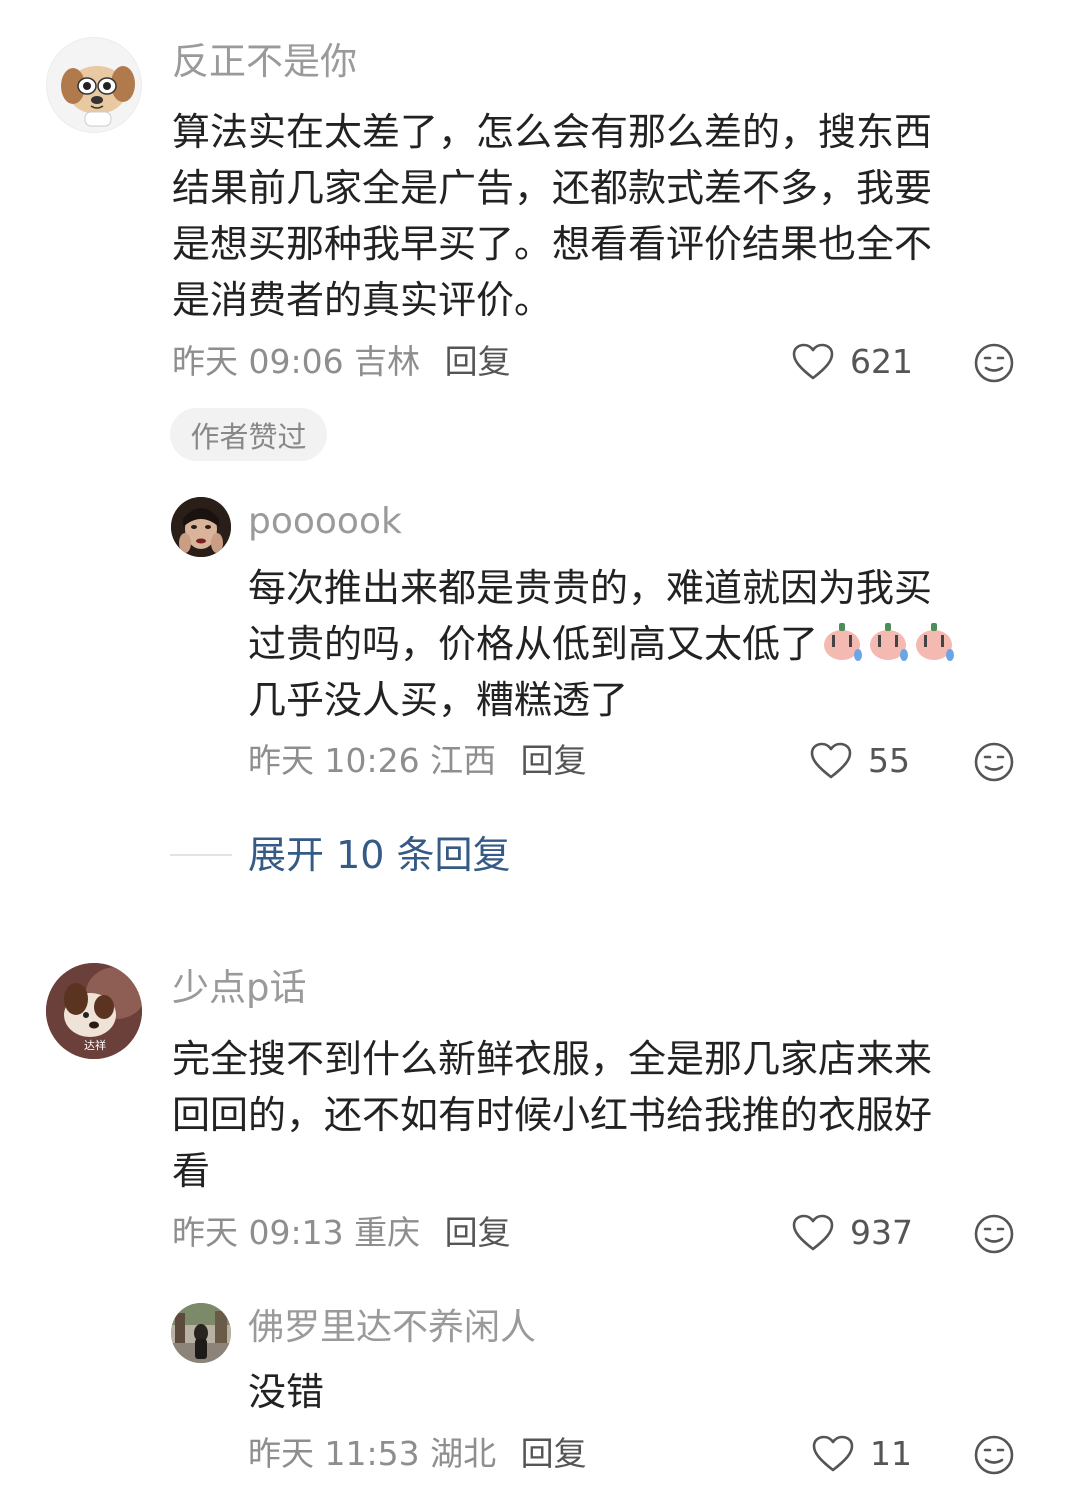  Describe the element at coordinates (201, 855) in the screenshot. I see `divider` at that location.